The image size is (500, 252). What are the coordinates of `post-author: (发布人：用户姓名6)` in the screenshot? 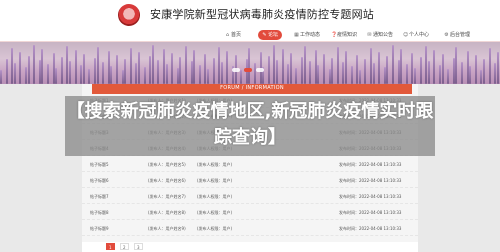 It's located at (167, 180).